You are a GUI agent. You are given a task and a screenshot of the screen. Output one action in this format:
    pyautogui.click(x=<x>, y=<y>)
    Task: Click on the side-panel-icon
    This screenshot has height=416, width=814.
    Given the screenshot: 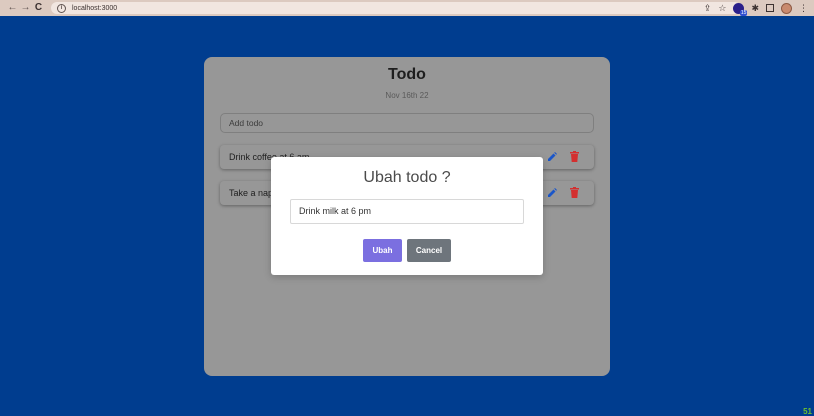 What is the action you would take?
    pyautogui.click(x=770, y=8)
    